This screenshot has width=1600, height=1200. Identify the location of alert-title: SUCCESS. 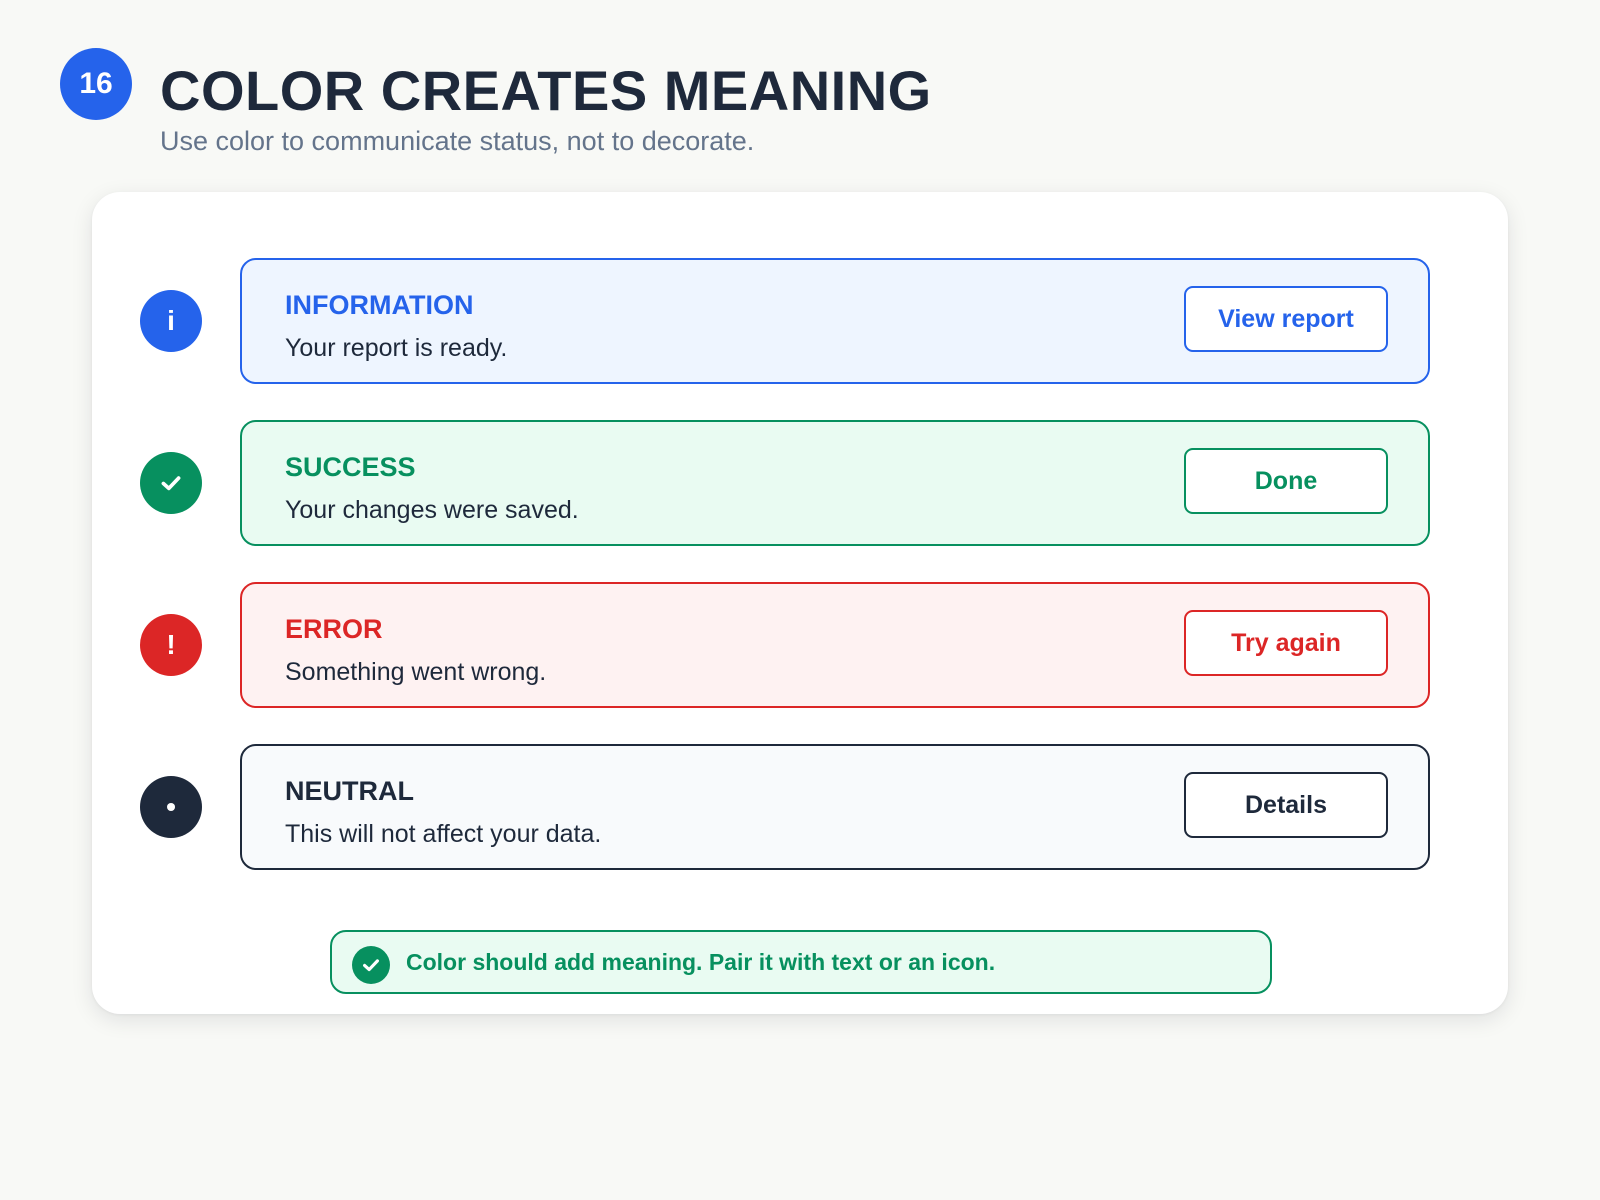
(350, 467).